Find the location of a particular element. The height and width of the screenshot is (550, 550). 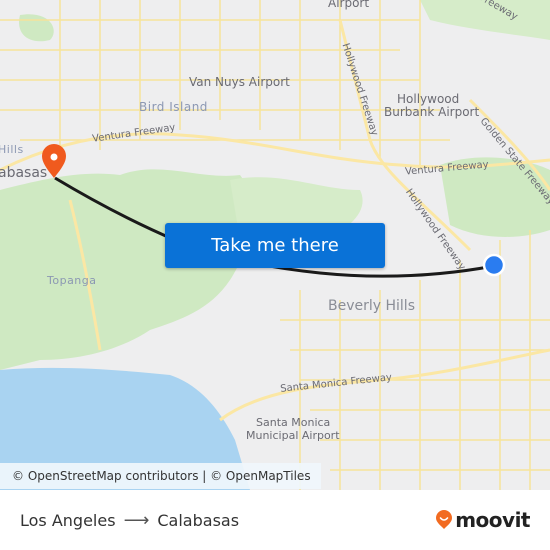

moovit-pin-icon is located at coordinates (444, 519).